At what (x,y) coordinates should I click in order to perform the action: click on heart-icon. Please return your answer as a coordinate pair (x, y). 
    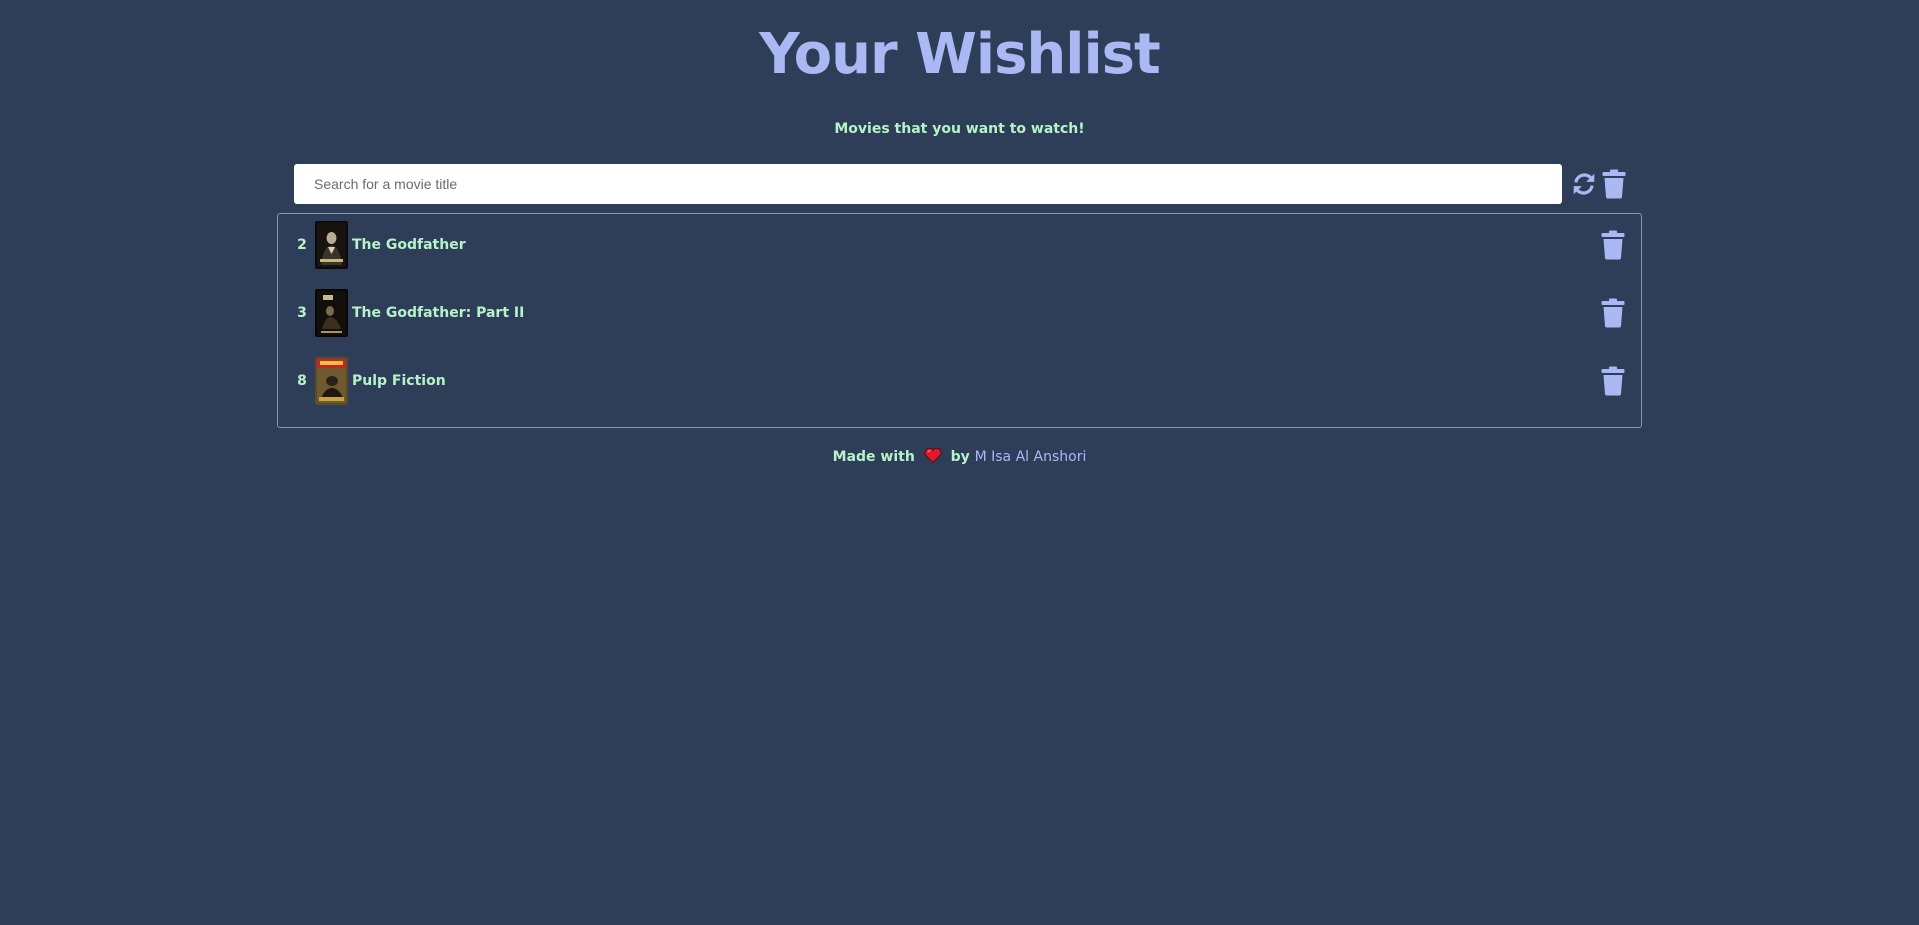
    Looking at the image, I should click on (933, 457).